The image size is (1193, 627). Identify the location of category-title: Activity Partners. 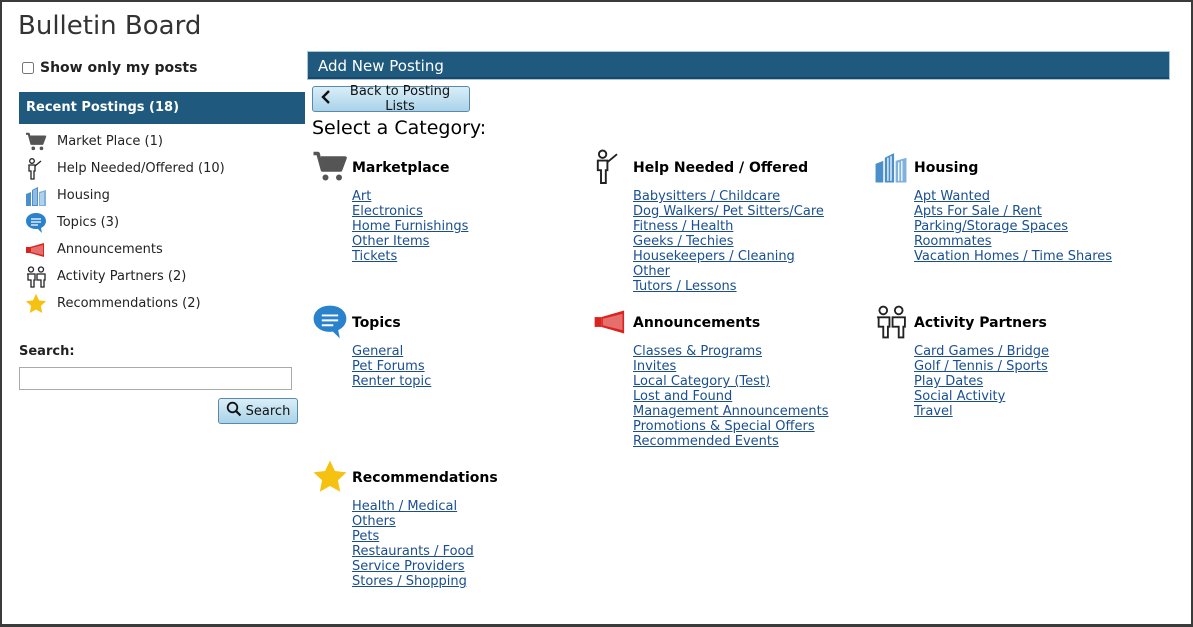
(980, 322).